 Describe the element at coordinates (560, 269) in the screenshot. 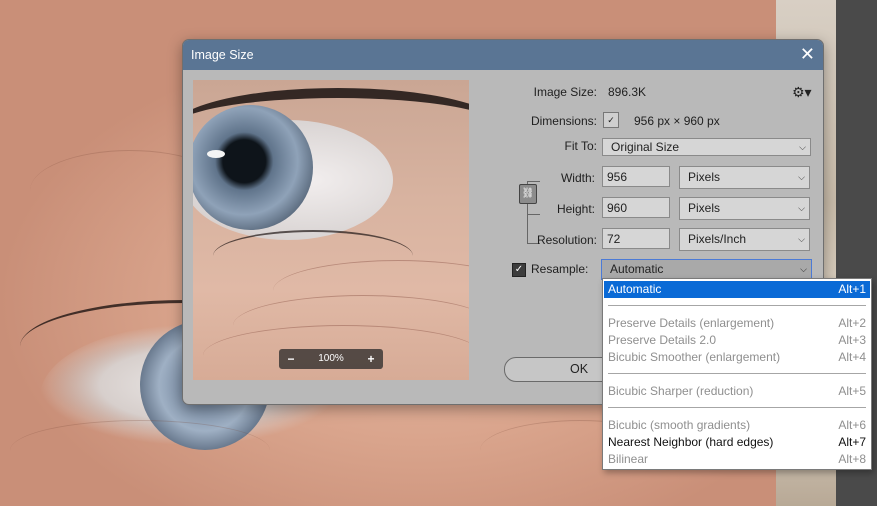

I see `resample-label: Resample:` at that location.